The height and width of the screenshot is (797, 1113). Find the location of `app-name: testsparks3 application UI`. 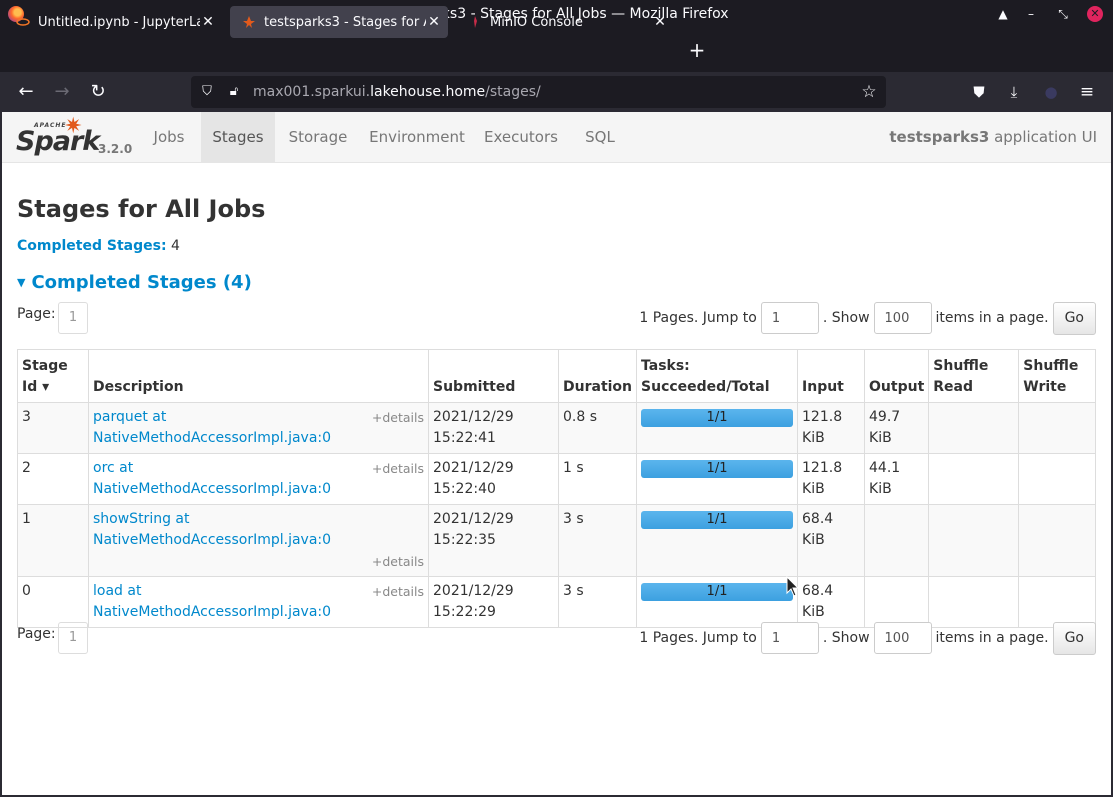

app-name: testsparks3 application UI is located at coordinates (993, 137).